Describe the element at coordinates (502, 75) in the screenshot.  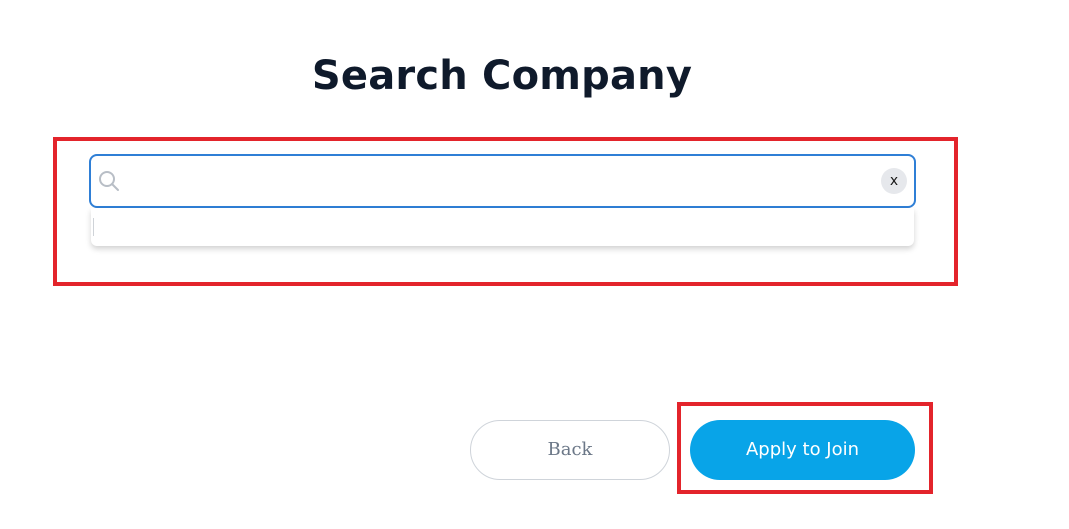
I see `page-title: Search Company` at that location.